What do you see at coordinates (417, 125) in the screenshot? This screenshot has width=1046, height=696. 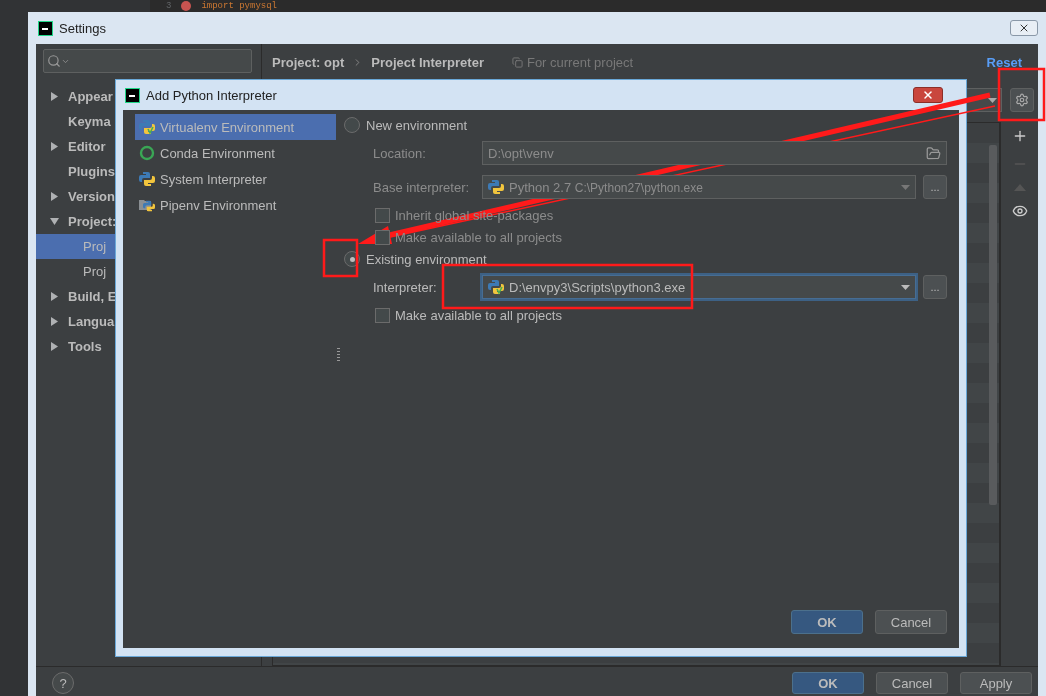 I see `radio-label: New environment` at bounding box center [417, 125].